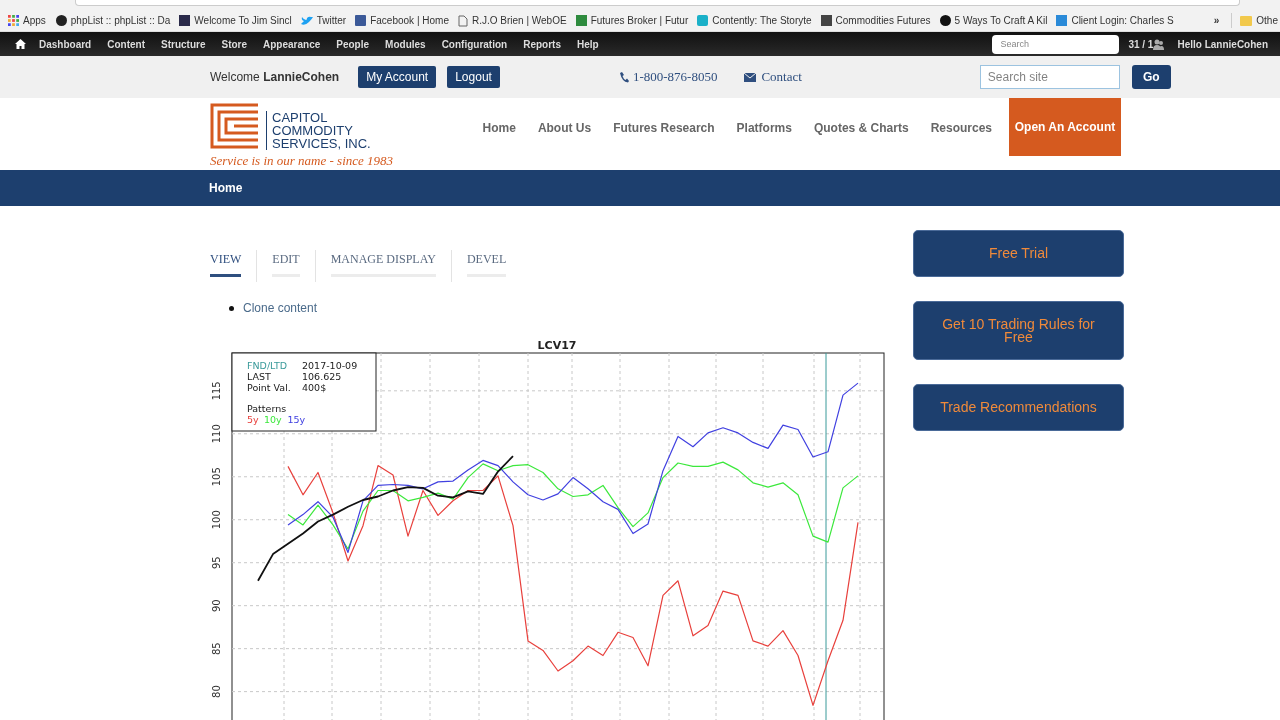 This screenshot has height=720, width=1280. Describe the element at coordinates (226, 188) in the screenshot. I see `breadcrumb-link: Home` at that location.